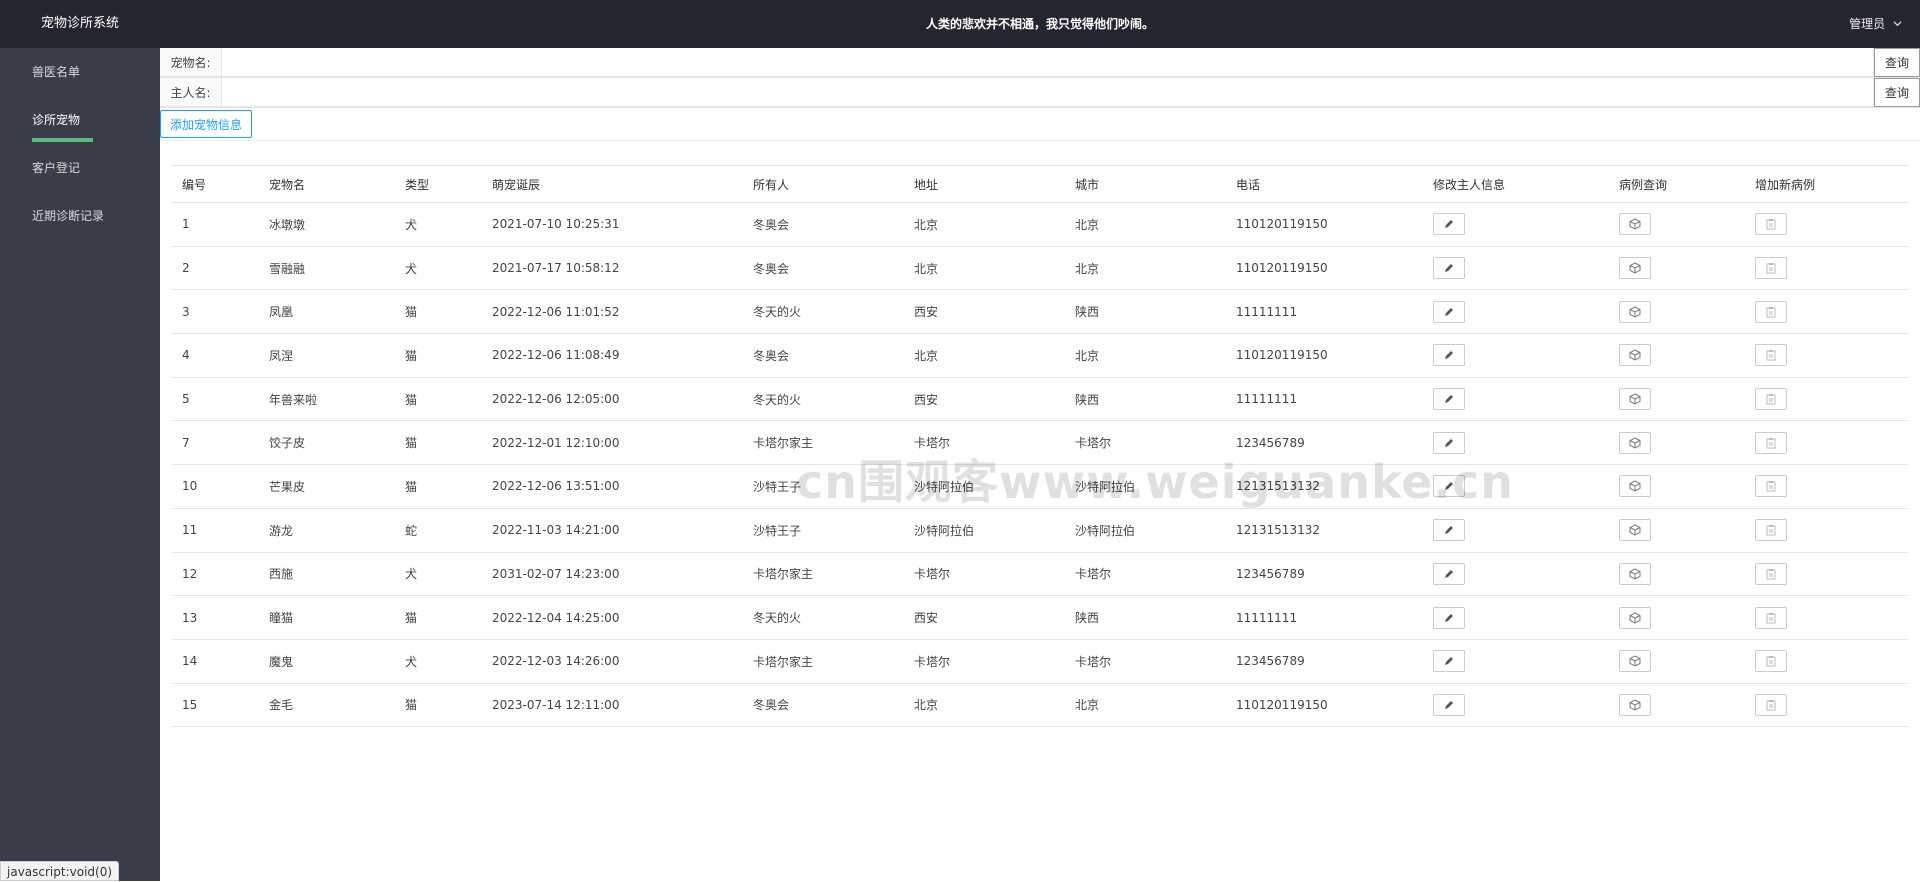  Describe the element at coordinates (327, 399) in the screenshot. I see `cell-pet-name: 年兽来啦` at that location.